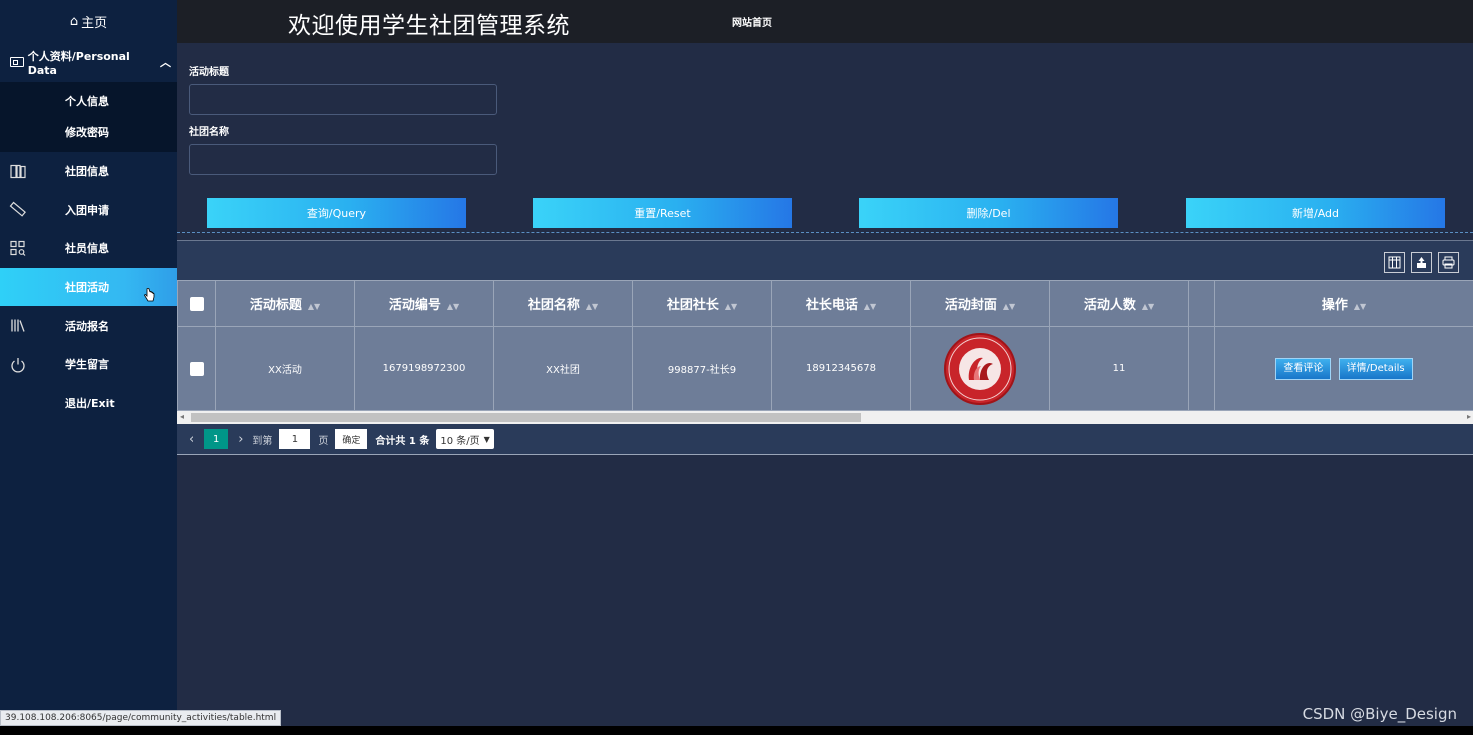 The width and height of the screenshot is (1473, 735). Describe the element at coordinates (1109, 305) in the screenshot. I see `header-label: 活动人数` at that location.